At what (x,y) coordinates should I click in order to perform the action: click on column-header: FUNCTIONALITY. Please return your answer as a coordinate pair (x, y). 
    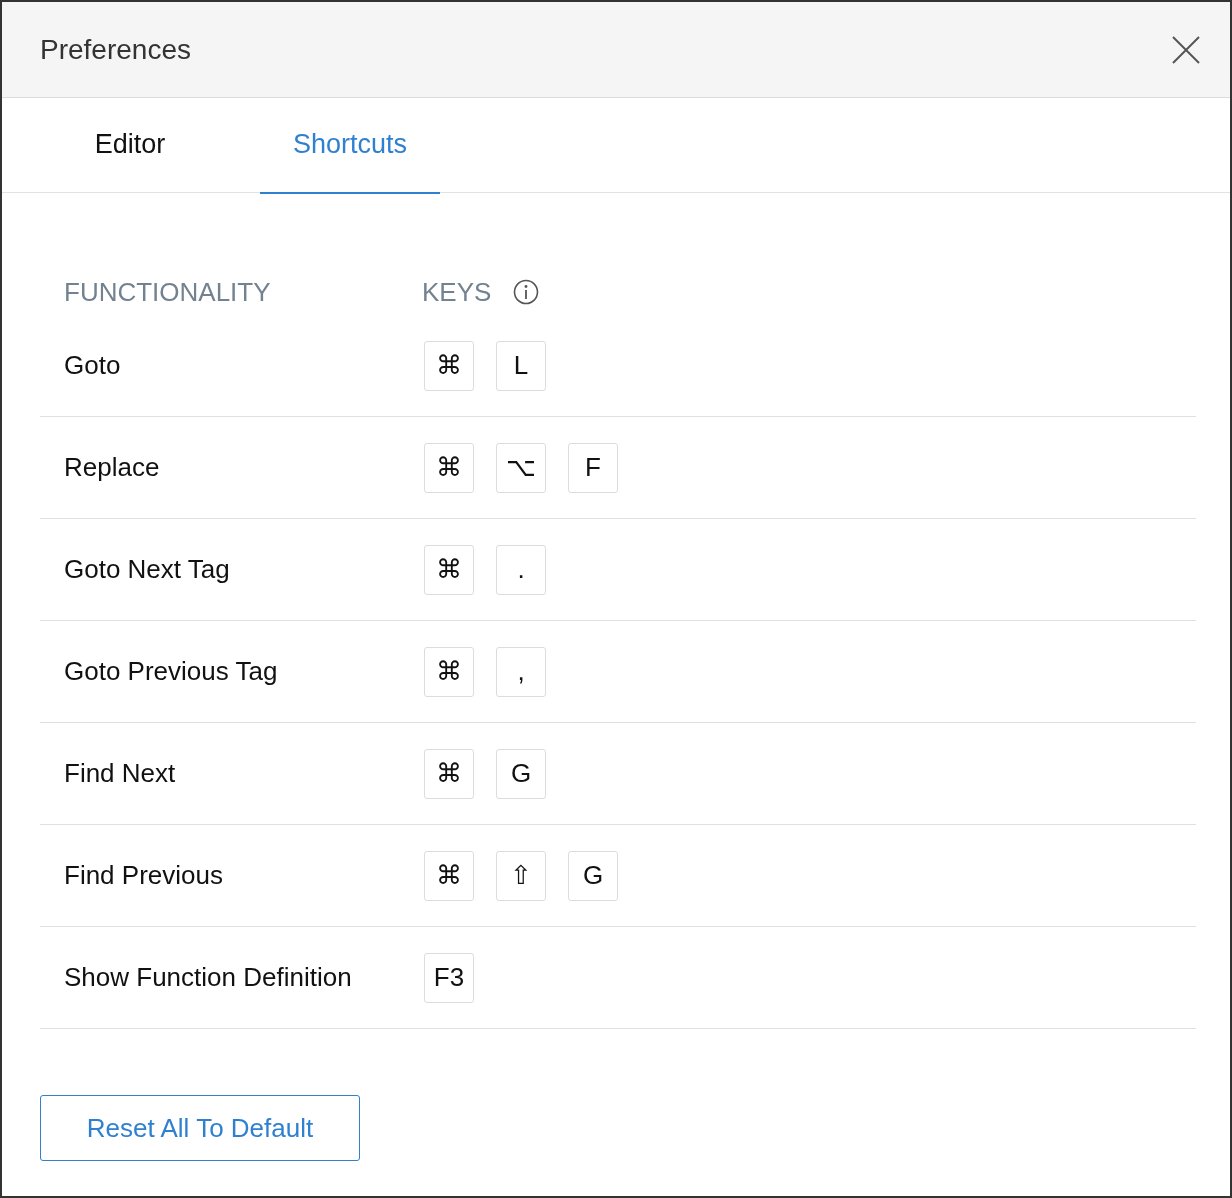
    Looking at the image, I should click on (168, 292).